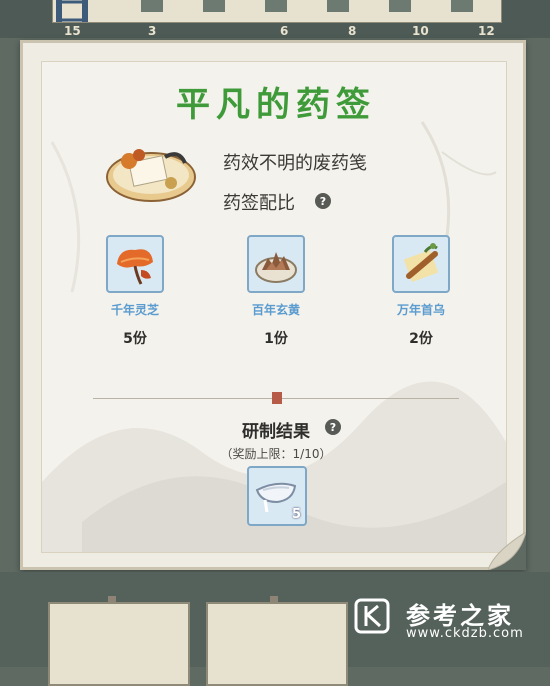  Describe the element at coordinates (134, 310) in the screenshot. I see `ingredient-name: 千年灵芝` at that location.